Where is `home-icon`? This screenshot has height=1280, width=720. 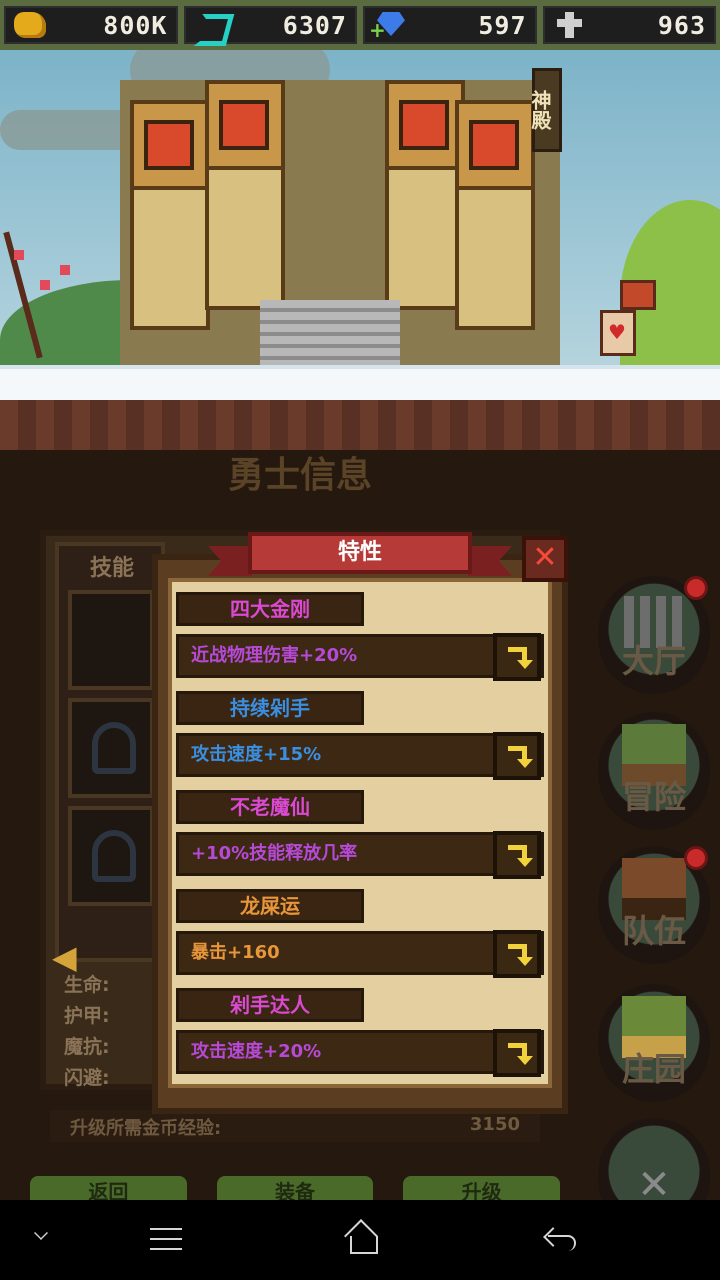 home-icon is located at coordinates (362, 1238).